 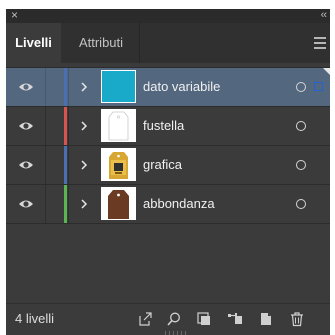 I want to click on trash-icon, so click(x=297, y=319).